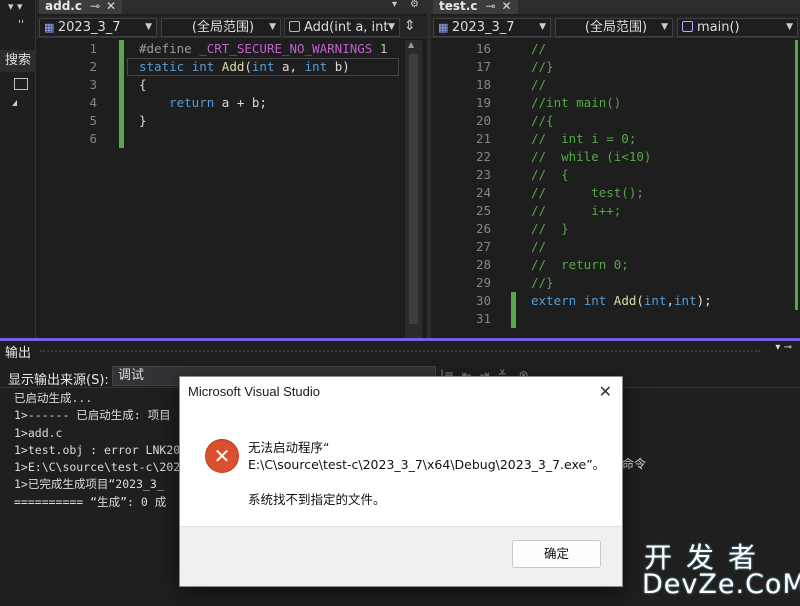 The width and height of the screenshot is (800, 606). What do you see at coordinates (591, 156) in the screenshot?
I see `code-text: // while (i<10)` at bounding box center [591, 156].